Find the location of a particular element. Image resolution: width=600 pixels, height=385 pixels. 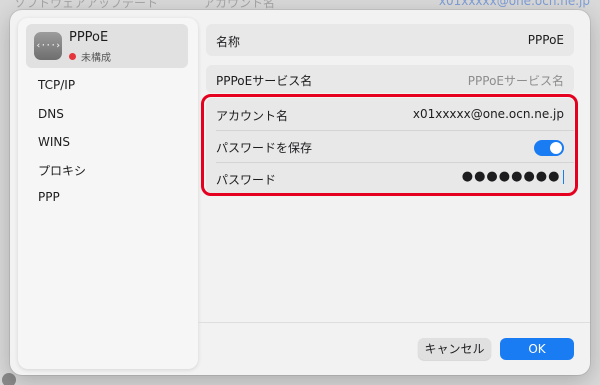

service-status-text: 未構成 is located at coordinates (96, 58).